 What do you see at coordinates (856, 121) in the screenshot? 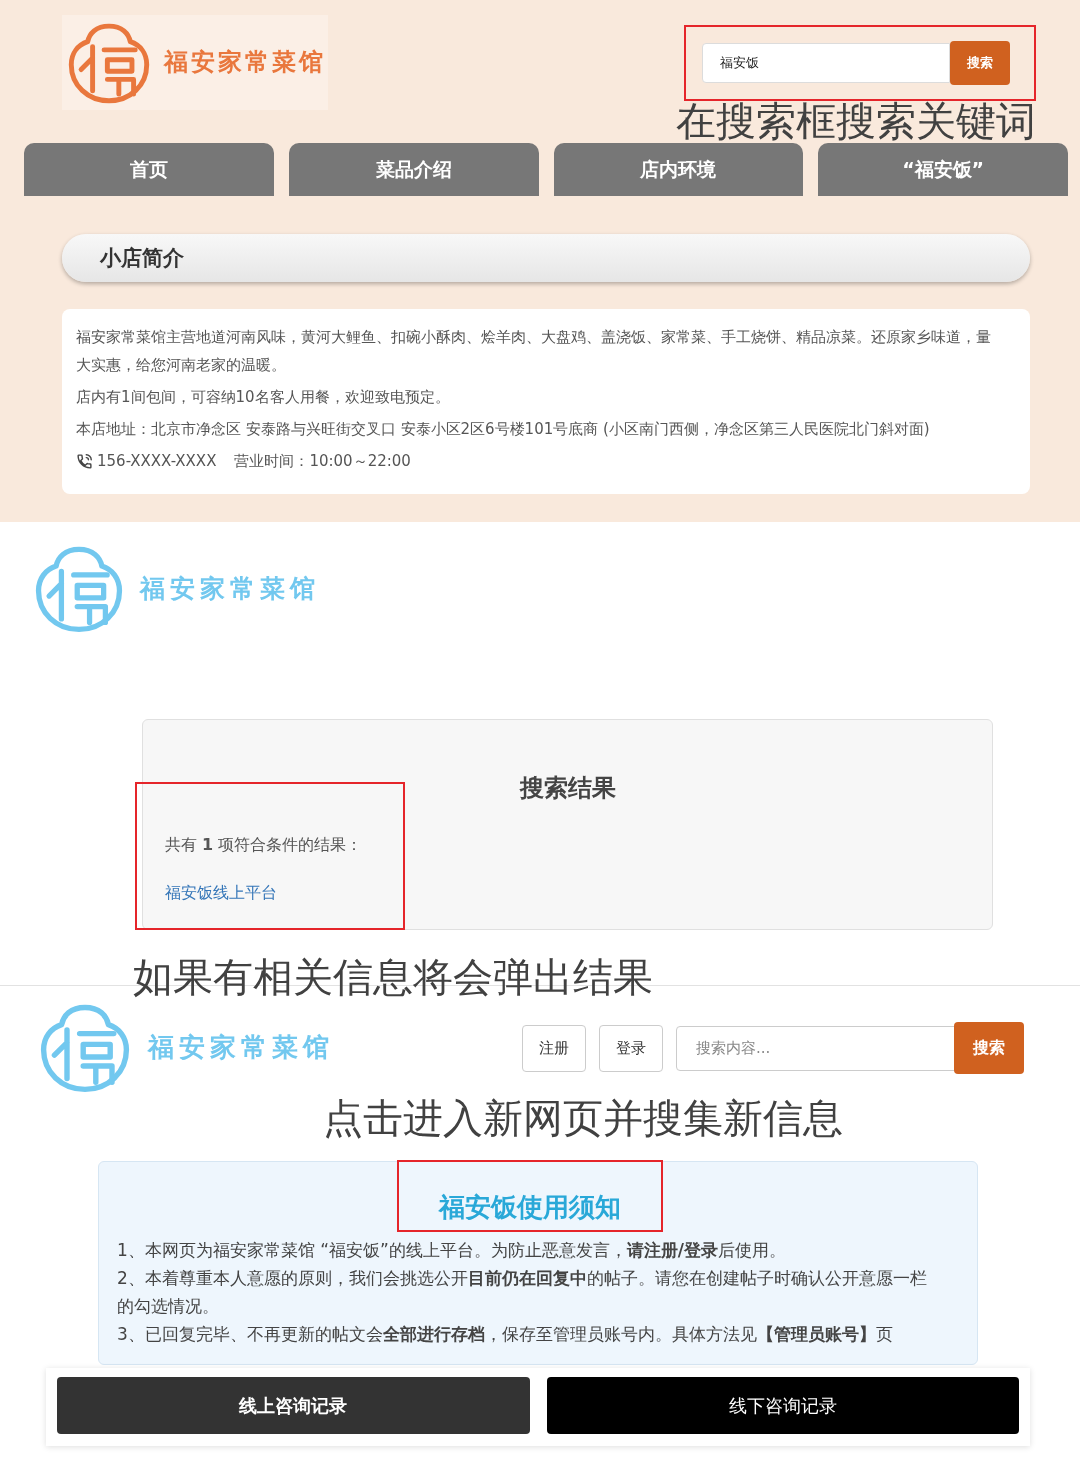
I see `annotation-caption: 在搜索框搜索关键词` at bounding box center [856, 121].